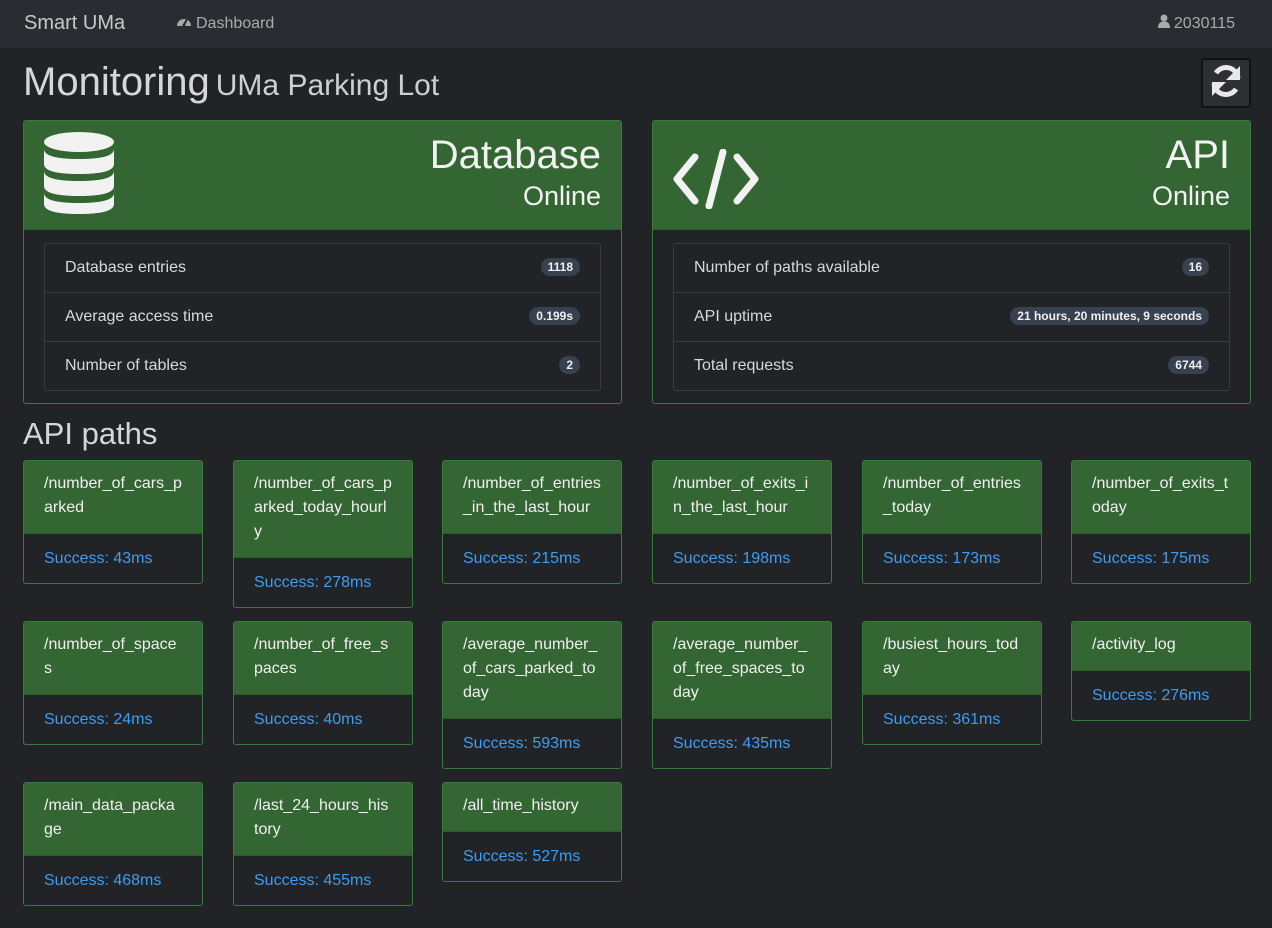 This screenshot has height=928, width=1272. Describe the element at coordinates (113, 819) in the screenshot. I see `api-path-name: /main_data_package` at that location.